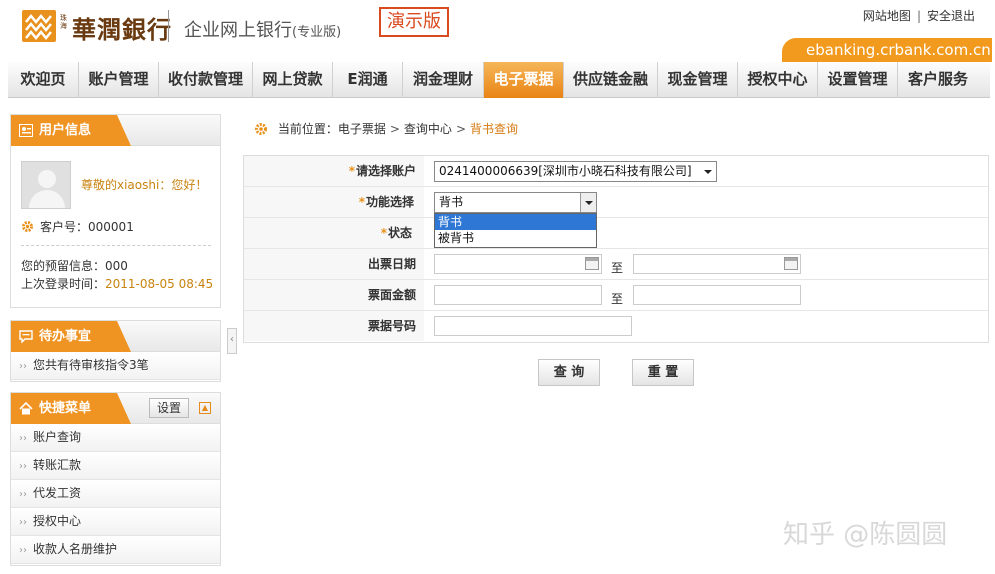 The height and width of the screenshot is (574, 995). What do you see at coordinates (57, 437) in the screenshot?
I see `quick-item-label: 账户查询` at bounding box center [57, 437].